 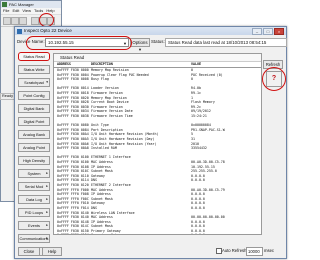 What do you see at coordinates (157, 58) in the screenshot?
I see `panel-title: Status Read` at bounding box center [157, 58].